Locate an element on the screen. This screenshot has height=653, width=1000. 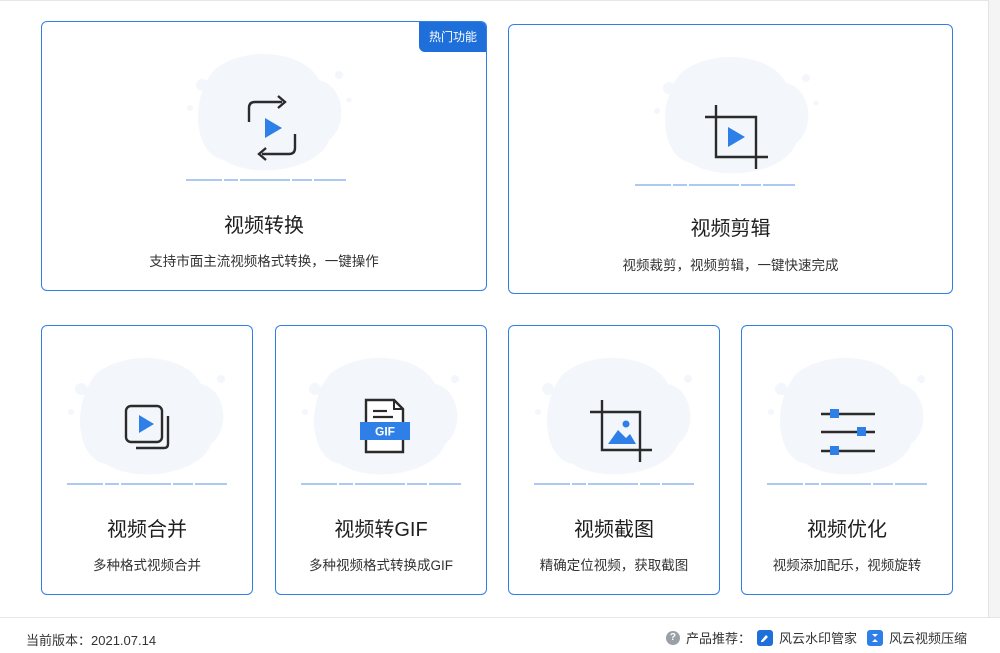
video-optimize-illustration is located at coordinates (847, 421).